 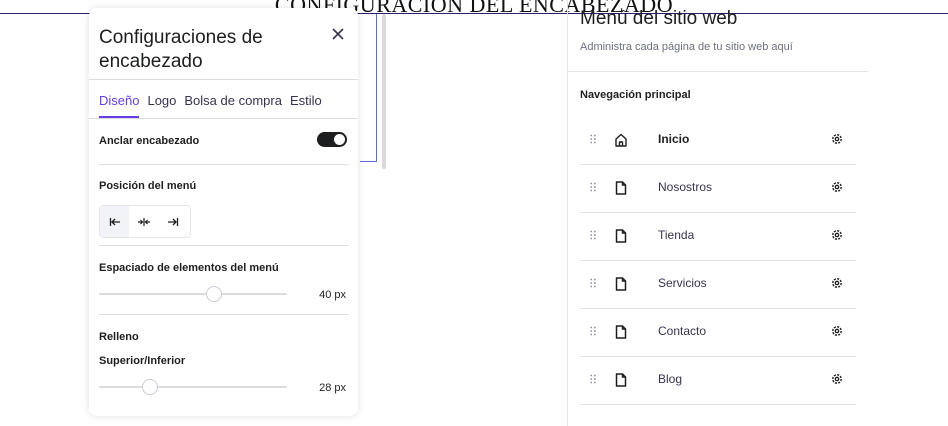 I want to click on panel-header: Configuraciones de encabezado, so click(x=223, y=44).